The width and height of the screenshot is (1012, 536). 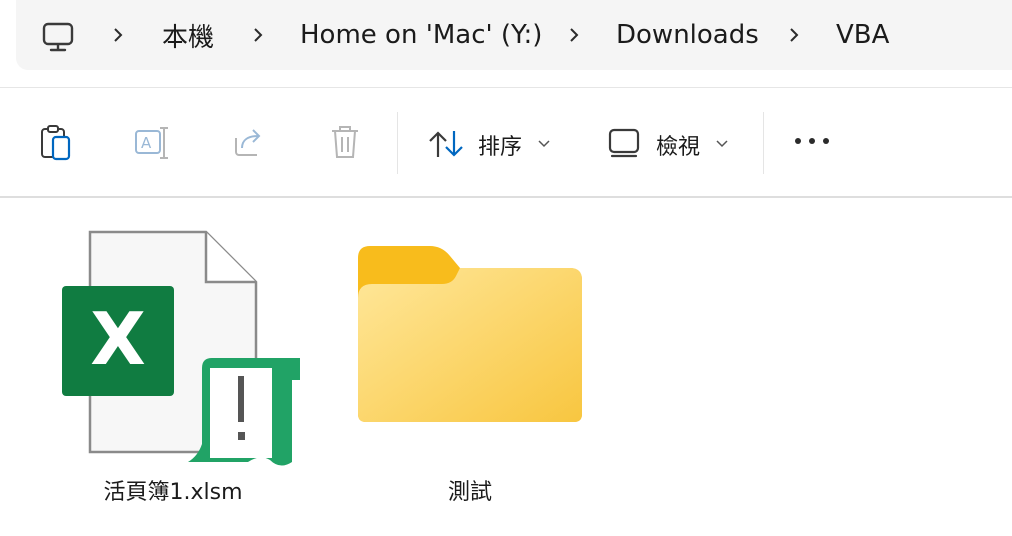 I want to click on trash-icon, so click(x=345, y=142).